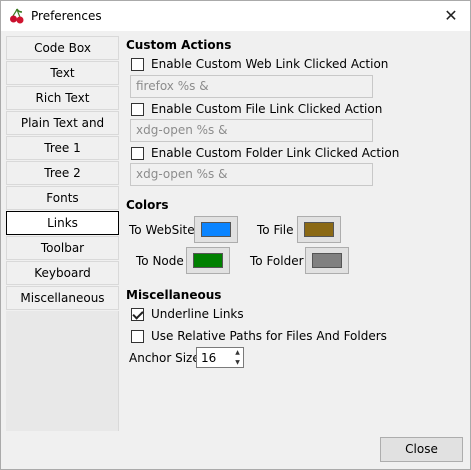 The height and width of the screenshot is (470, 471). I want to click on underline-links-checkbox, so click(137, 314).